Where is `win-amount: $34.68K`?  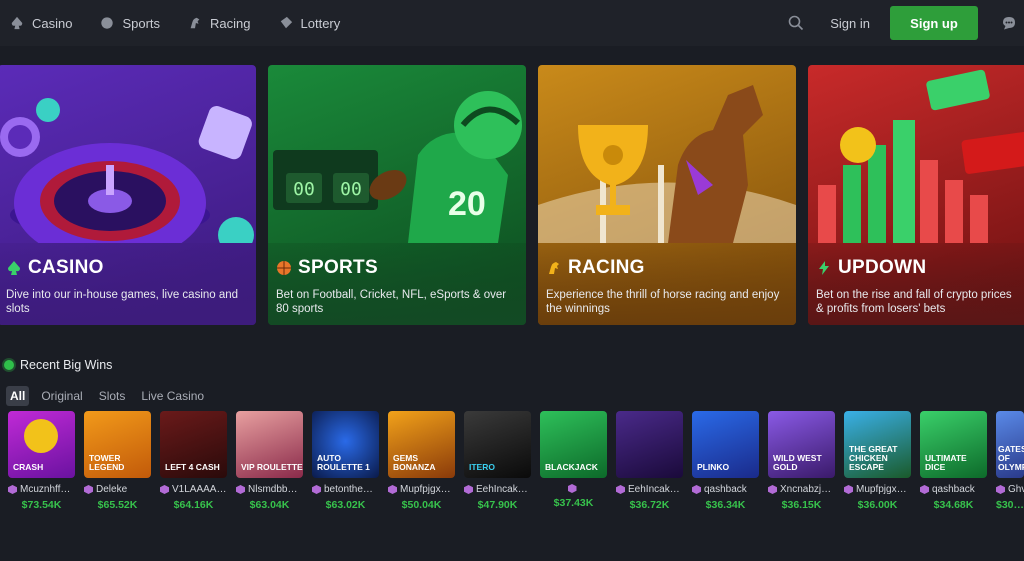
win-amount: $34.68K is located at coordinates (953, 505).